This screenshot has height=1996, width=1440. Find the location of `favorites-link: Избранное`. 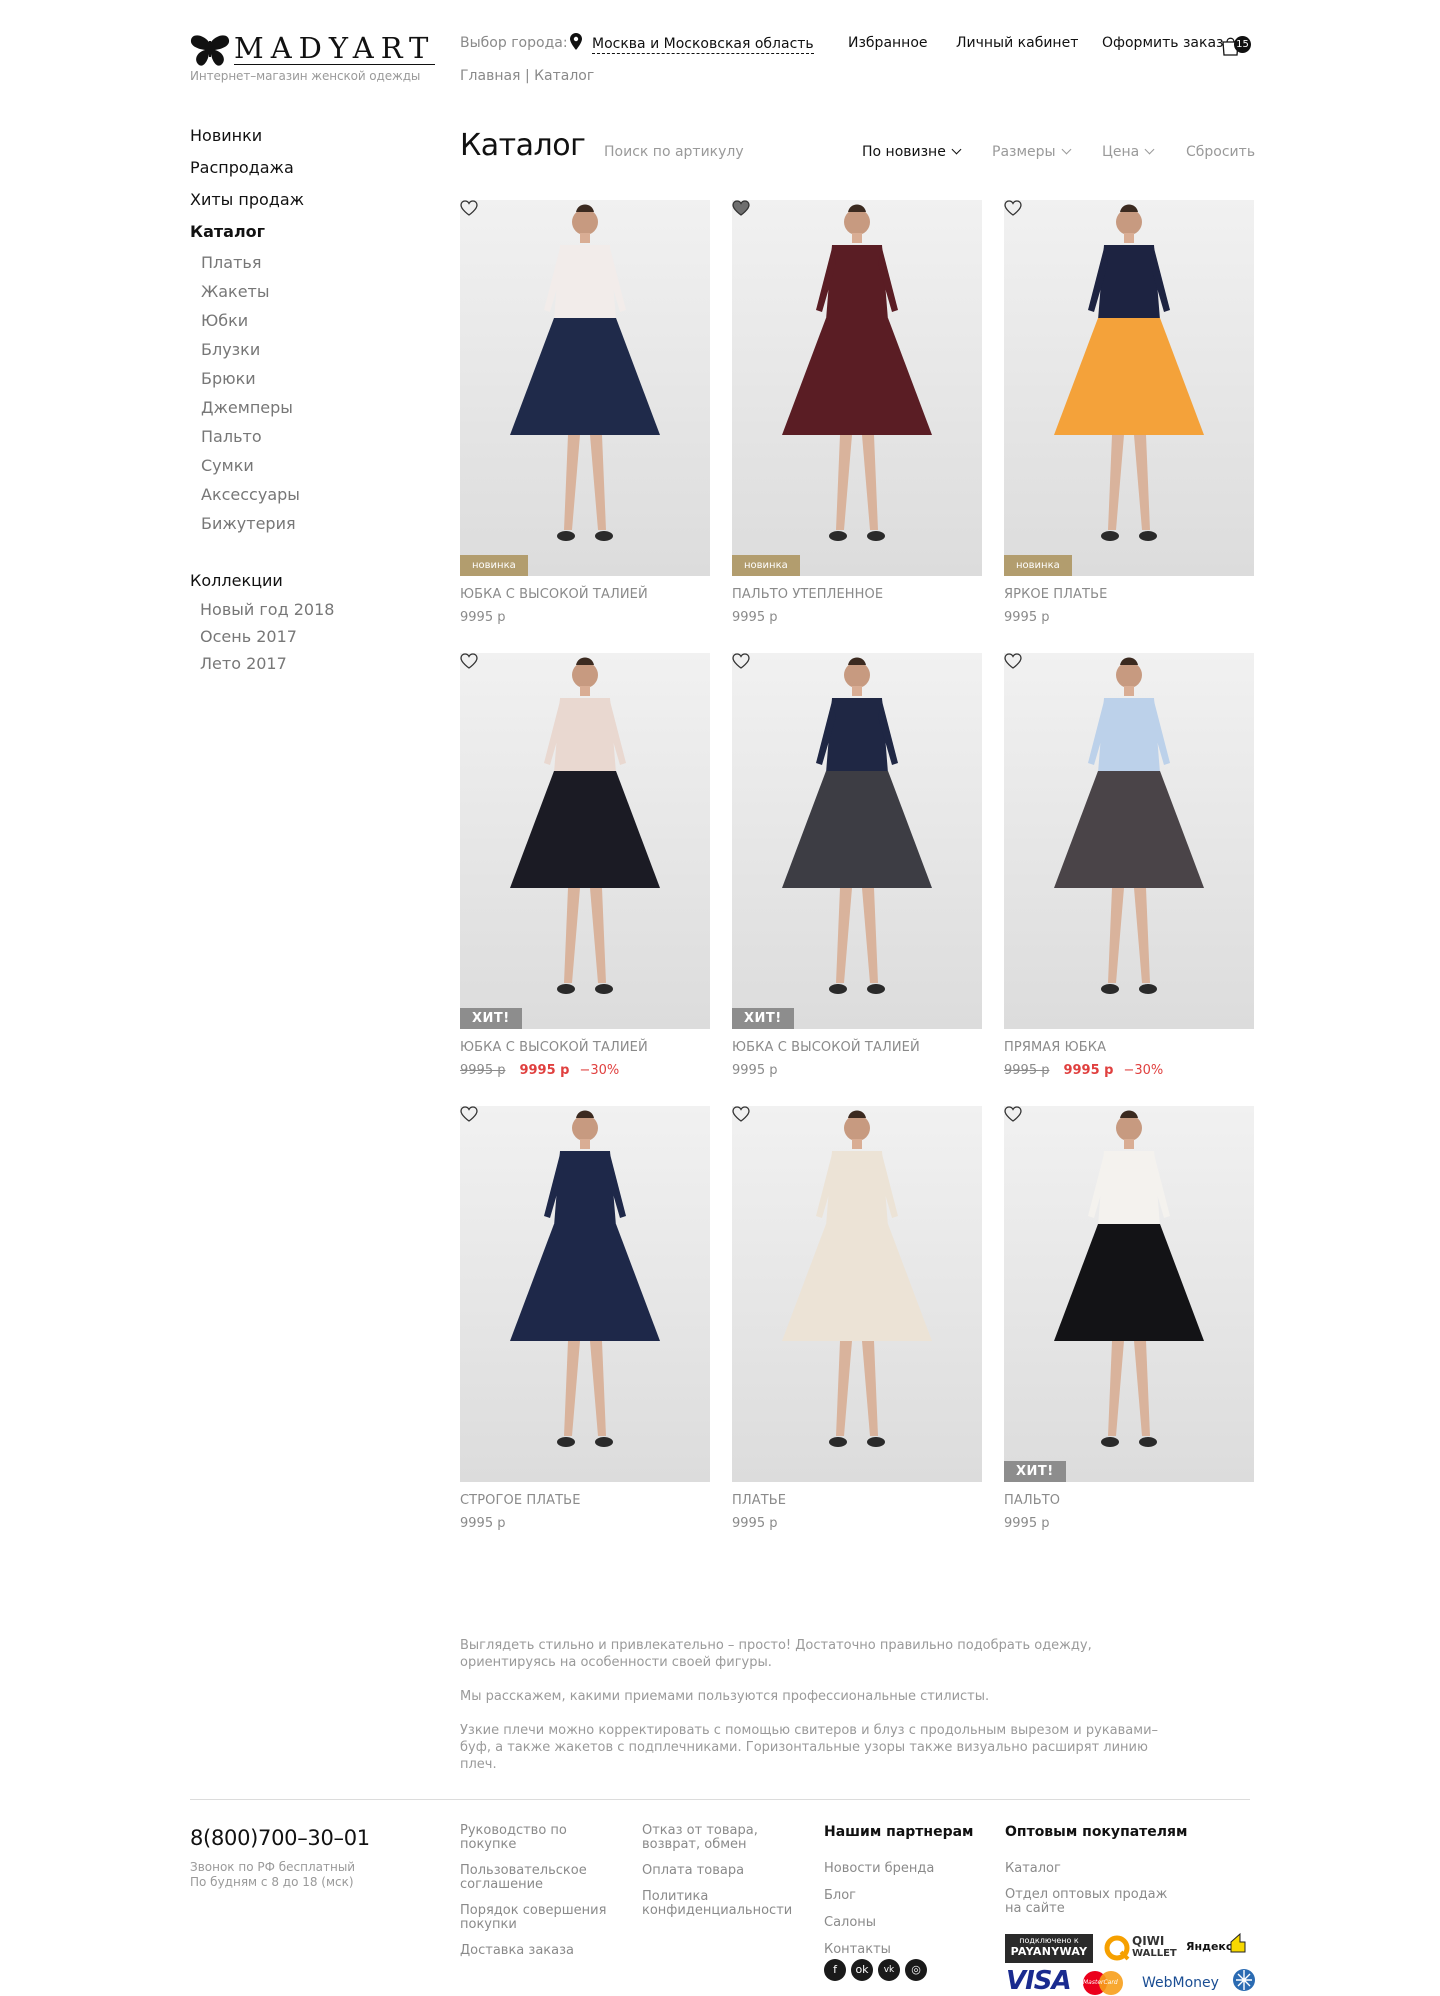

favorites-link: Избранное is located at coordinates (888, 43).